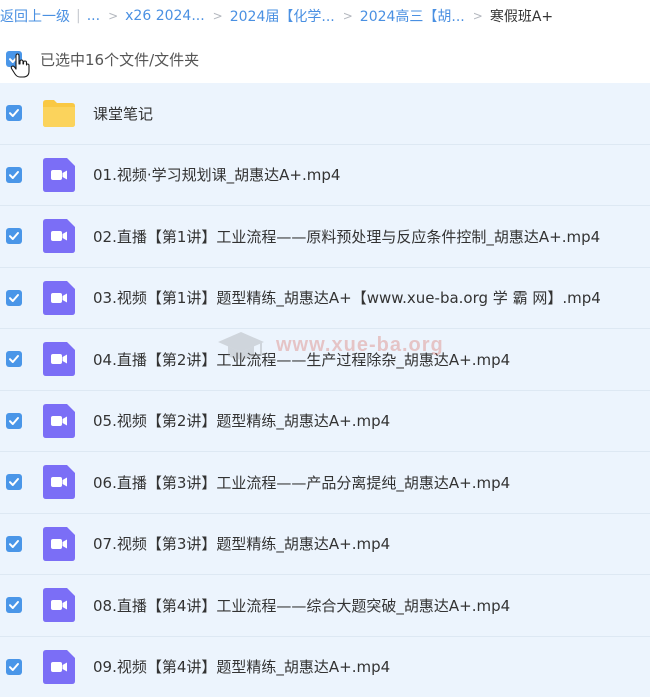  I want to click on file-name: 04.直播【第2讲】工业流程——生产过程除杂_胡惠达A+.mp4, so click(301, 359).